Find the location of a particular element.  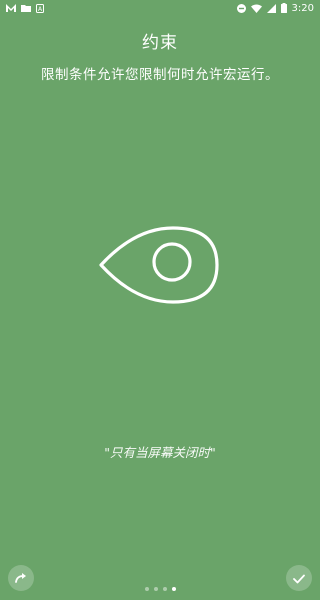

folder-icon is located at coordinates (26, 8).